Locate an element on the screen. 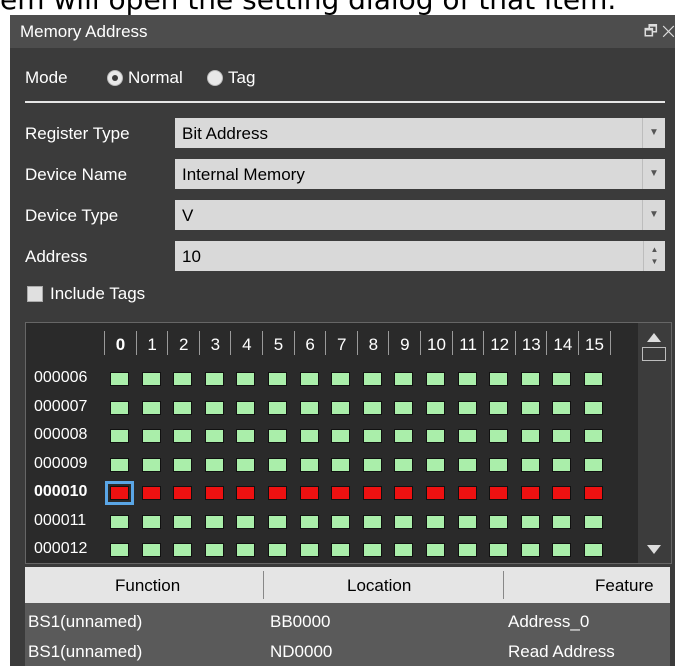 The width and height of the screenshot is (675, 666). mode-tag-radio is located at coordinates (215, 78).